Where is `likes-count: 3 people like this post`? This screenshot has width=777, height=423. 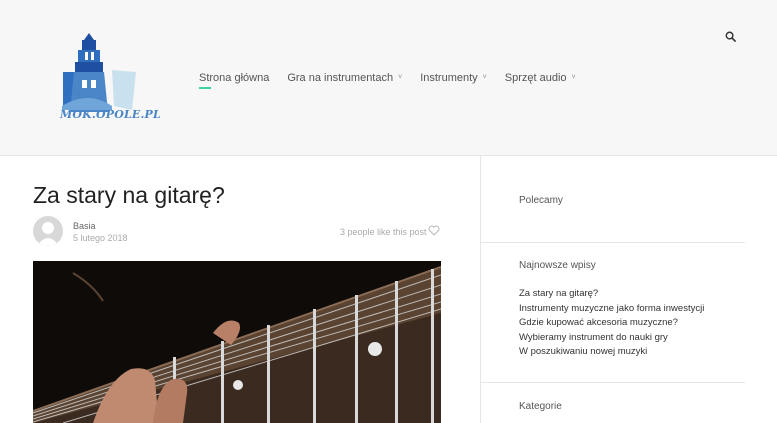 likes-count: 3 people like this post is located at coordinates (383, 232).